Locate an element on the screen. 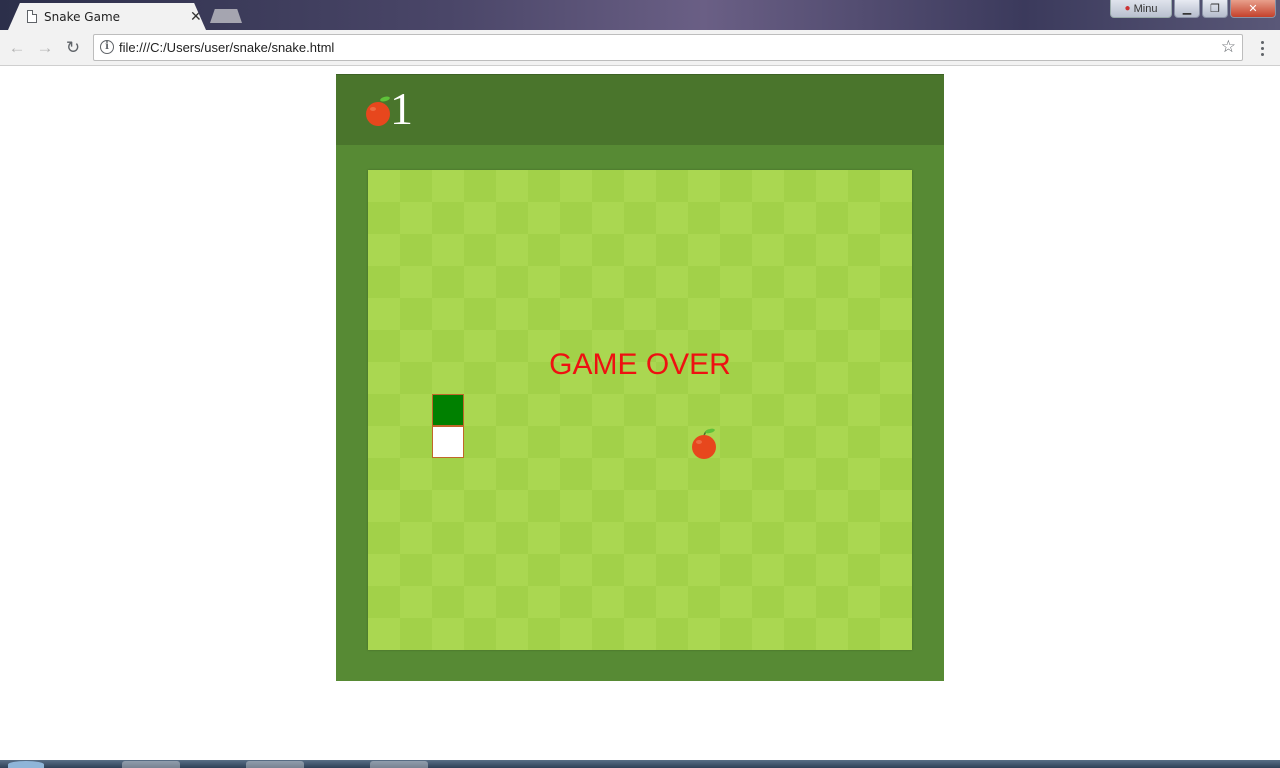  snake-head is located at coordinates (448, 410).